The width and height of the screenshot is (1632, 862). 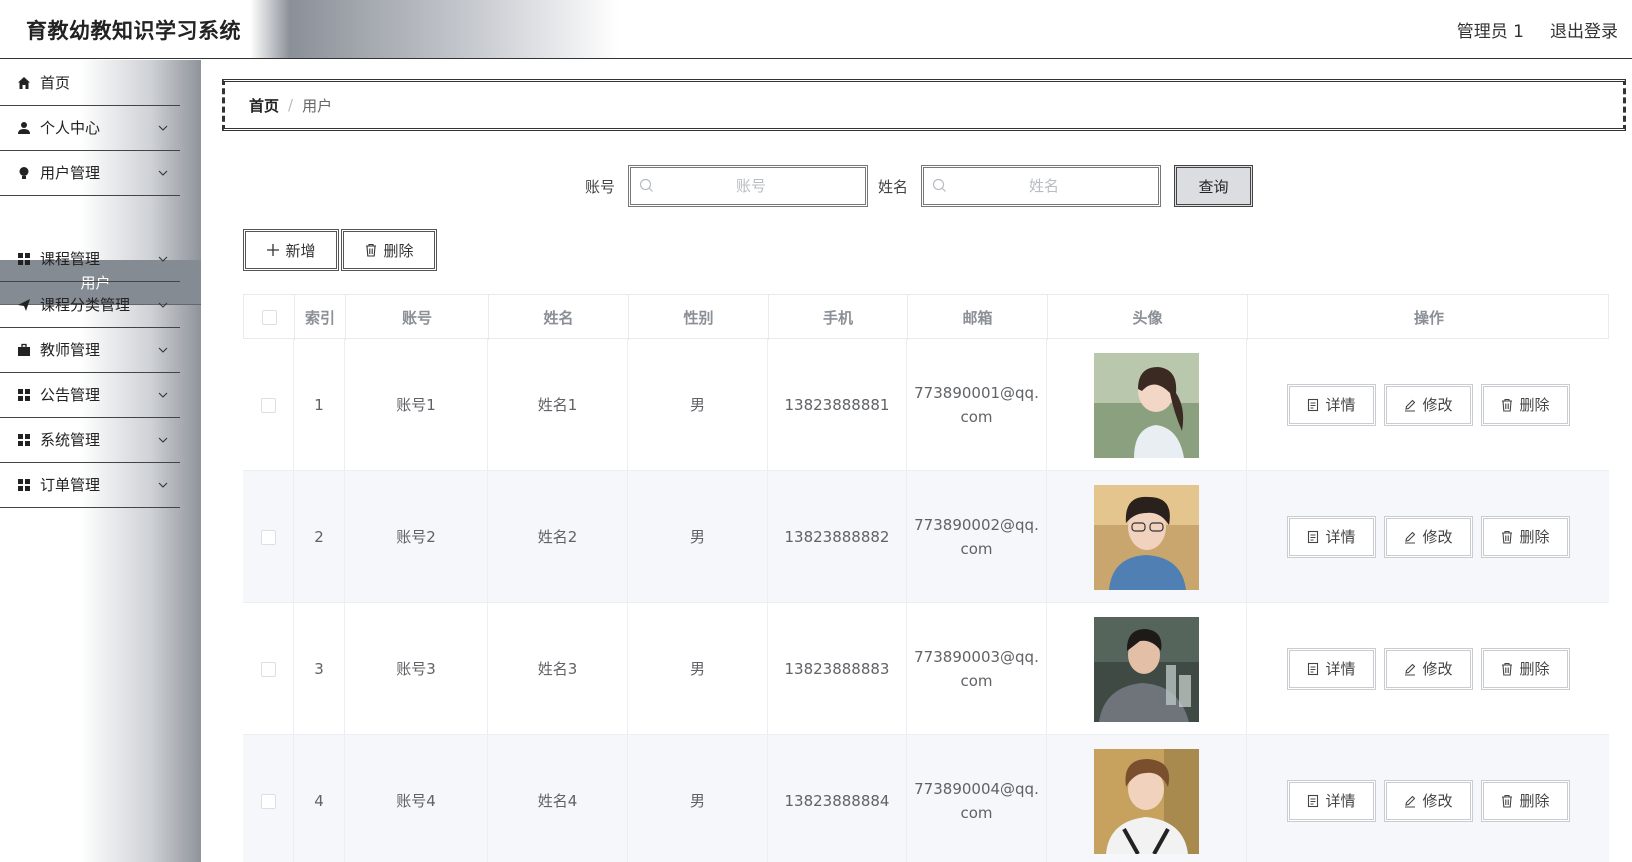 What do you see at coordinates (319, 798) in the screenshot?
I see `cell-index: 4` at bounding box center [319, 798].